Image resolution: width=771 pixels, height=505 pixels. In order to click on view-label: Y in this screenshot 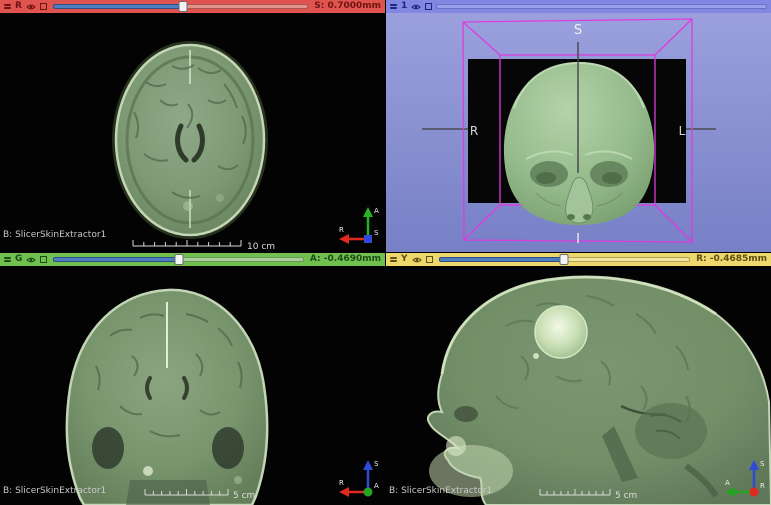, I will do `click(404, 259)`.